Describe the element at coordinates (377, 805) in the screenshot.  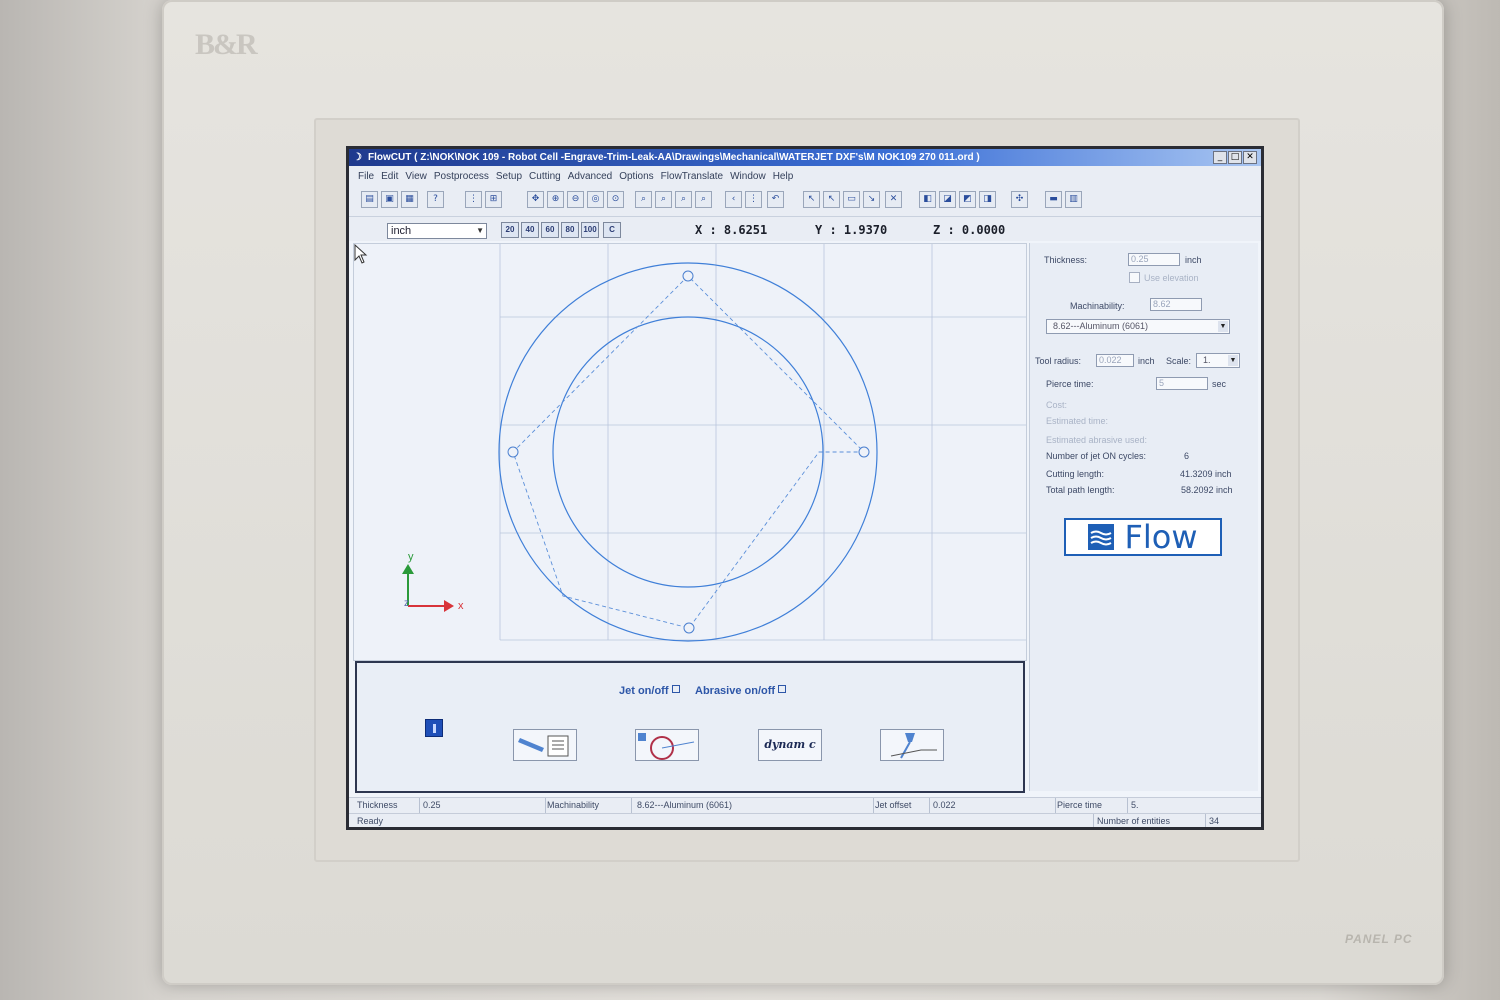
I see `status-thickness-label: Thickness` at that location.